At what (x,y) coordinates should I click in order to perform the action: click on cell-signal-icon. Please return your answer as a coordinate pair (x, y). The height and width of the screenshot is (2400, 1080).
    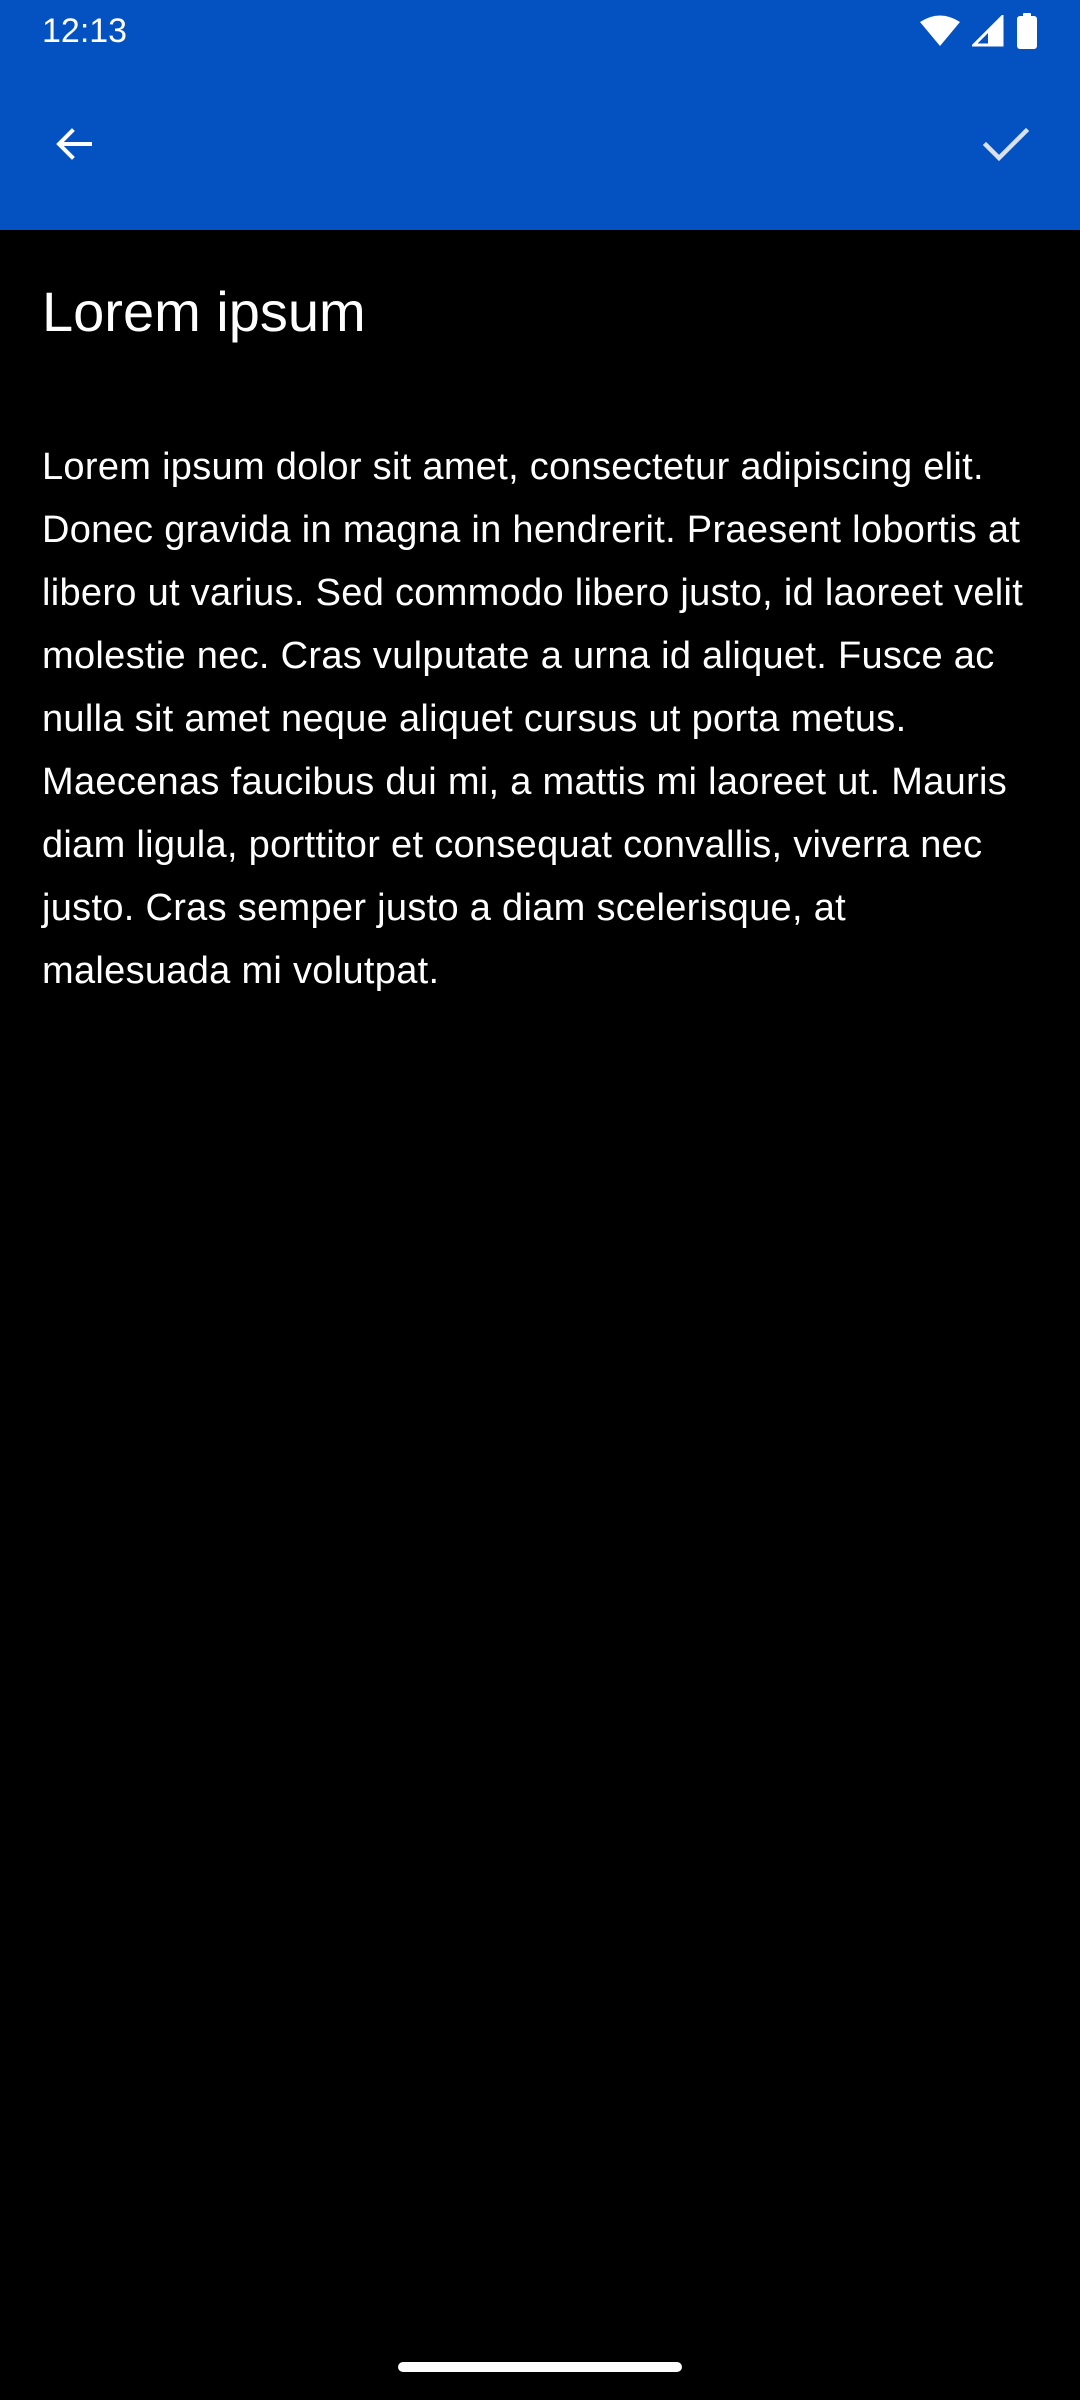
    Looking at the image, I should click on (988, 31).